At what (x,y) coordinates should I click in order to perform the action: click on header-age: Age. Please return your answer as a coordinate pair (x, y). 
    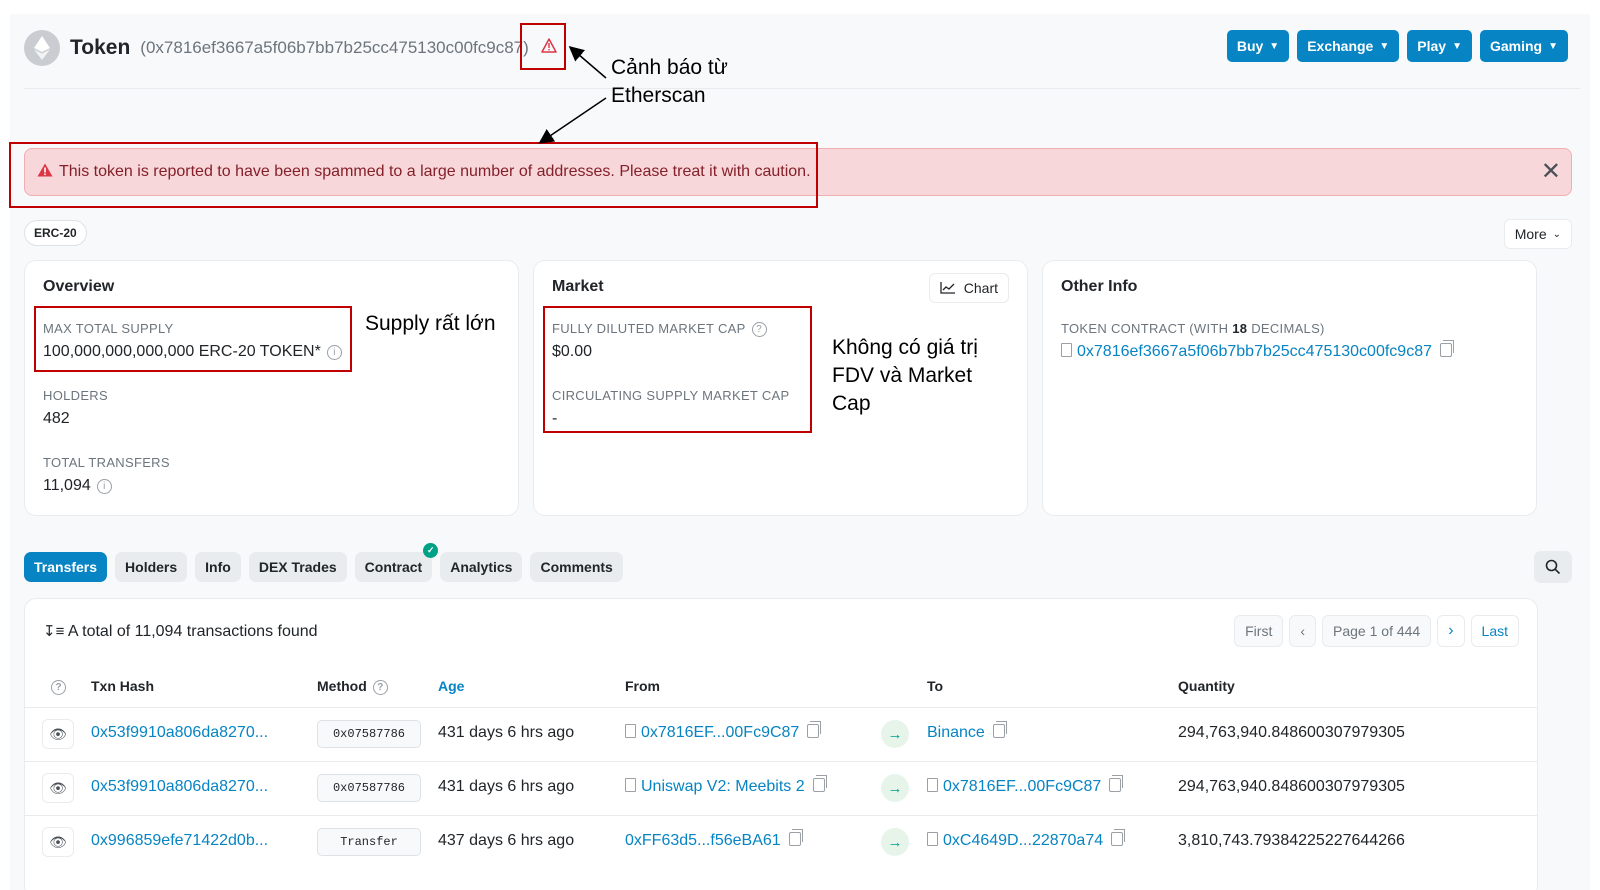
    Looking at the image, I should click on (451, 686).